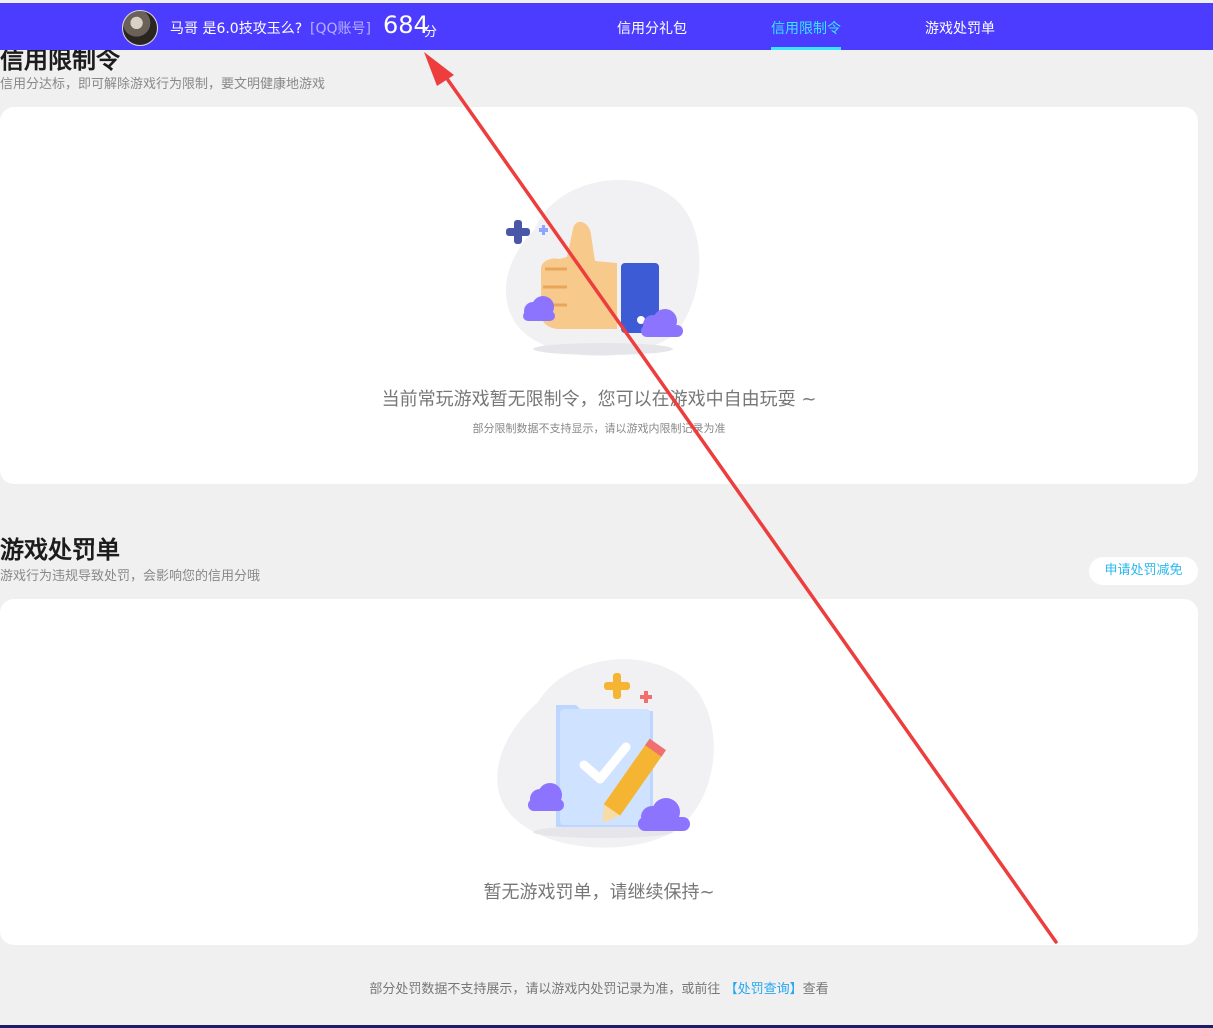 The height and width of the screenshot is (1028, 1213). Describe the element at coordinates (60, 550) in the screenshot. I see `penalty-title: 游戏处罚单` at that location.